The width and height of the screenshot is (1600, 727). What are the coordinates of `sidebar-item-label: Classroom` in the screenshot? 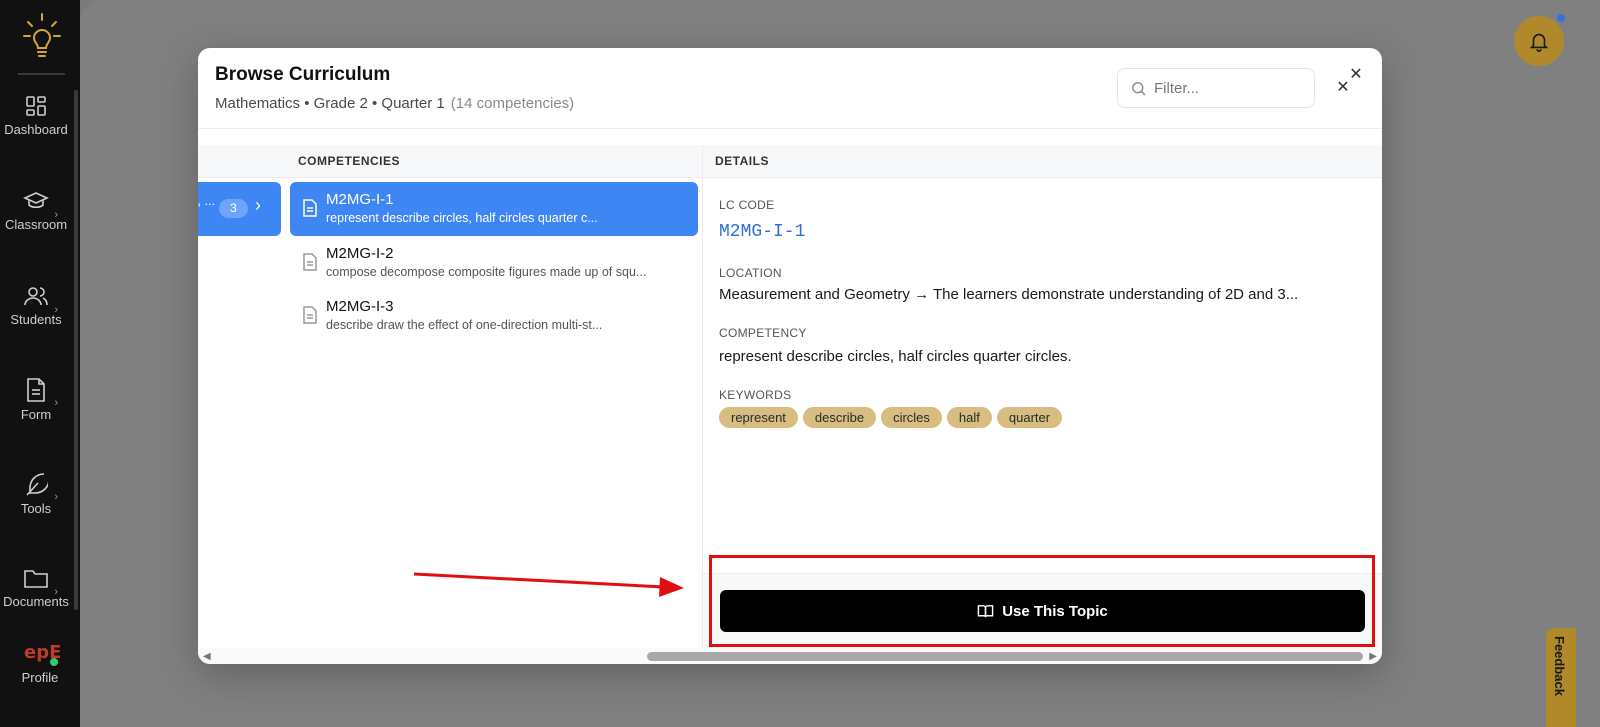 It's located at (36, 224).